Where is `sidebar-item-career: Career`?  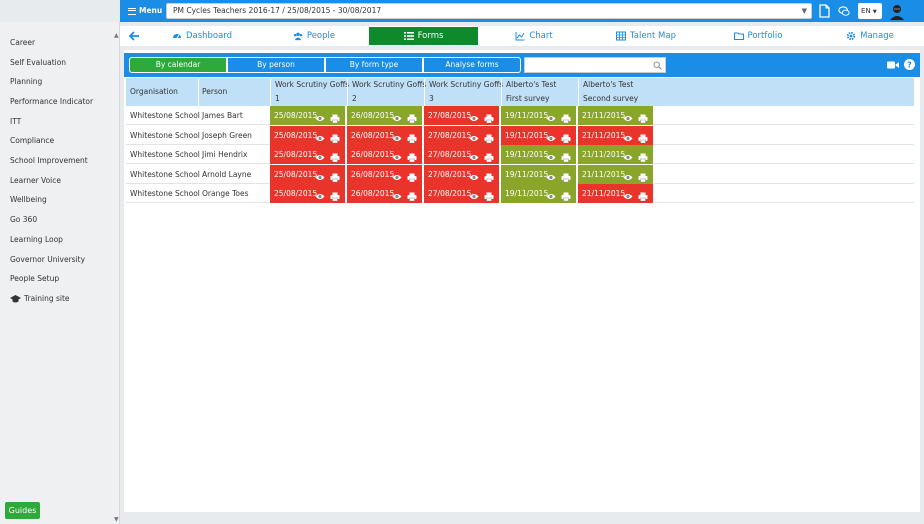
sidebar-item-career: Career is located at coordinates (22, 43).